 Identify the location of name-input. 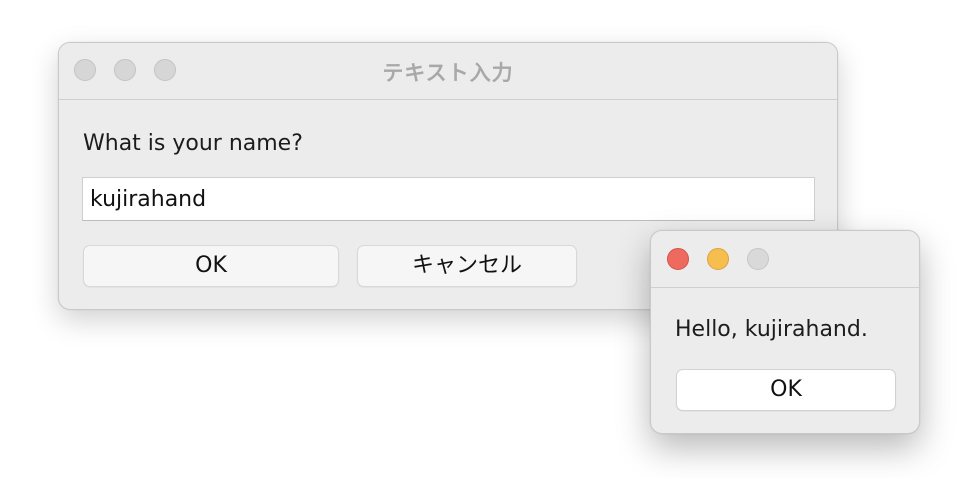
(448, 199).